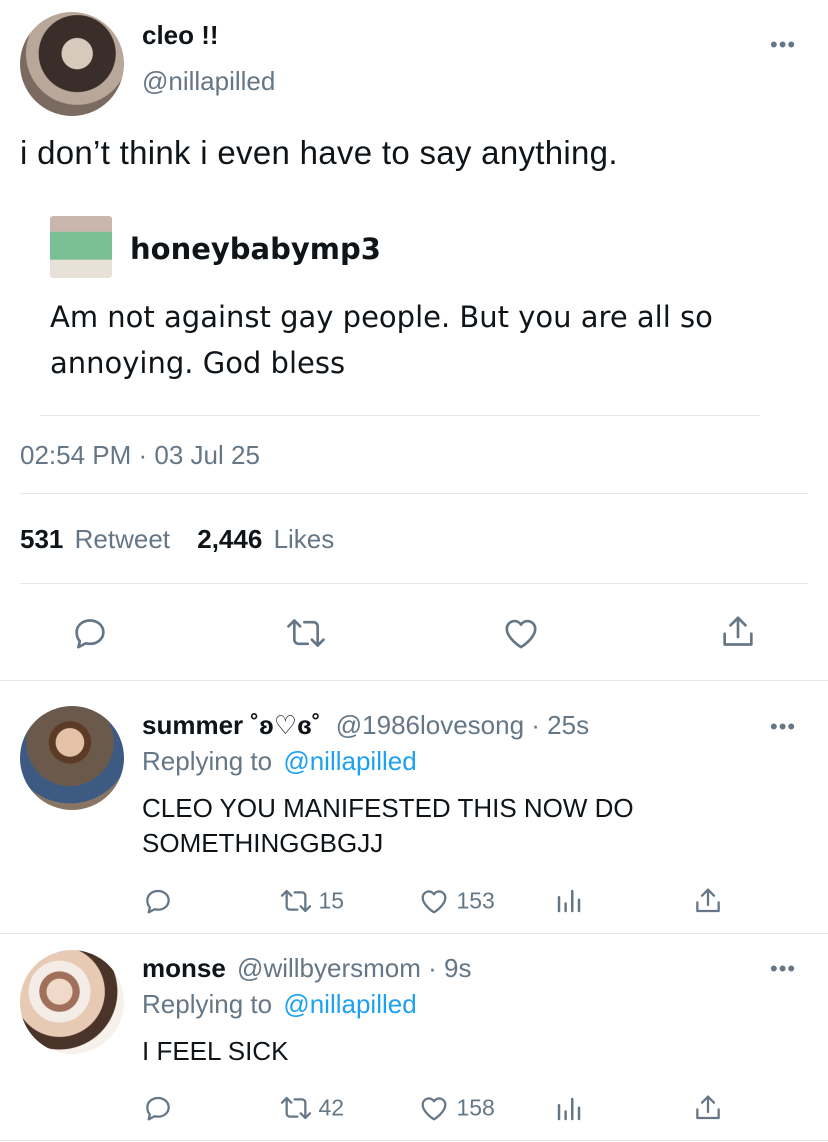 The image size is (828, 1142). I want to click on like-action: 153, so click(455, 901).